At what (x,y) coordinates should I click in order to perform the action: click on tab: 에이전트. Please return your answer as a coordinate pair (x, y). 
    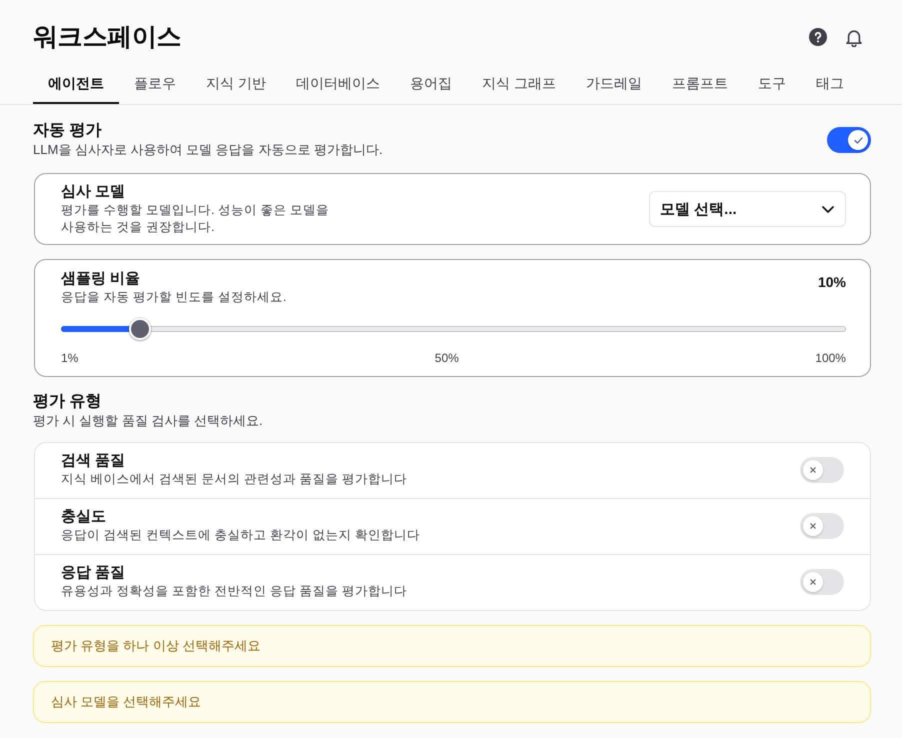
    Looking at the image, I should click on (76, 85).